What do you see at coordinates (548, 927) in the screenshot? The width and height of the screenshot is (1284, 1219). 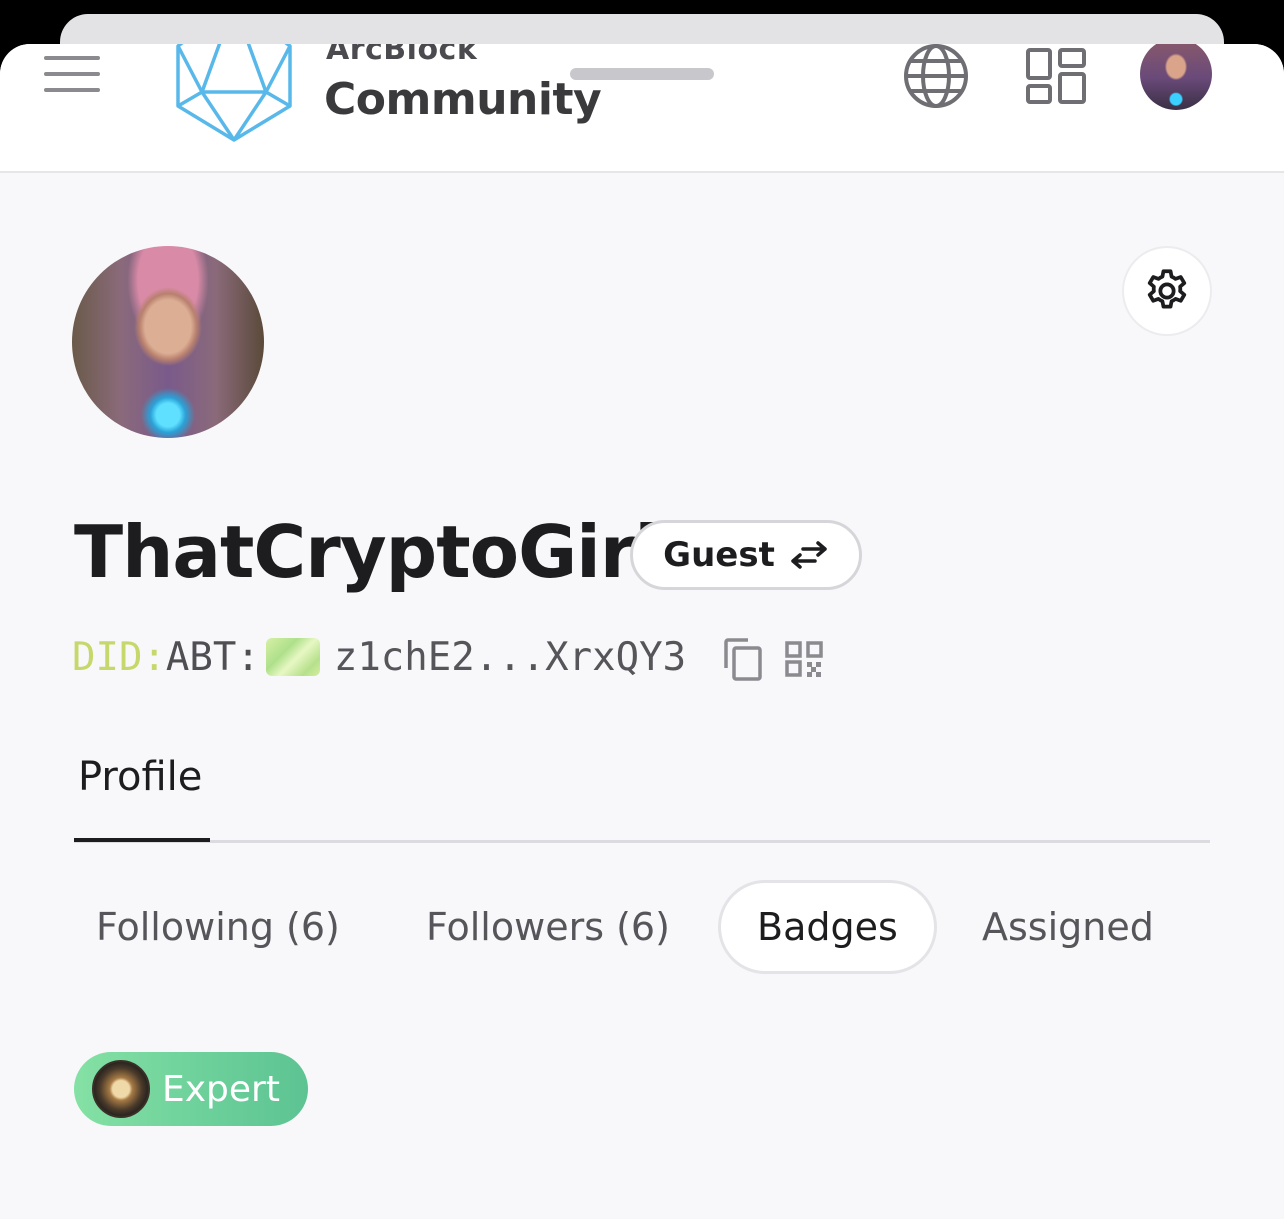 I see `subtab-followers: Followers (6)` at bounding box center [548, 927].